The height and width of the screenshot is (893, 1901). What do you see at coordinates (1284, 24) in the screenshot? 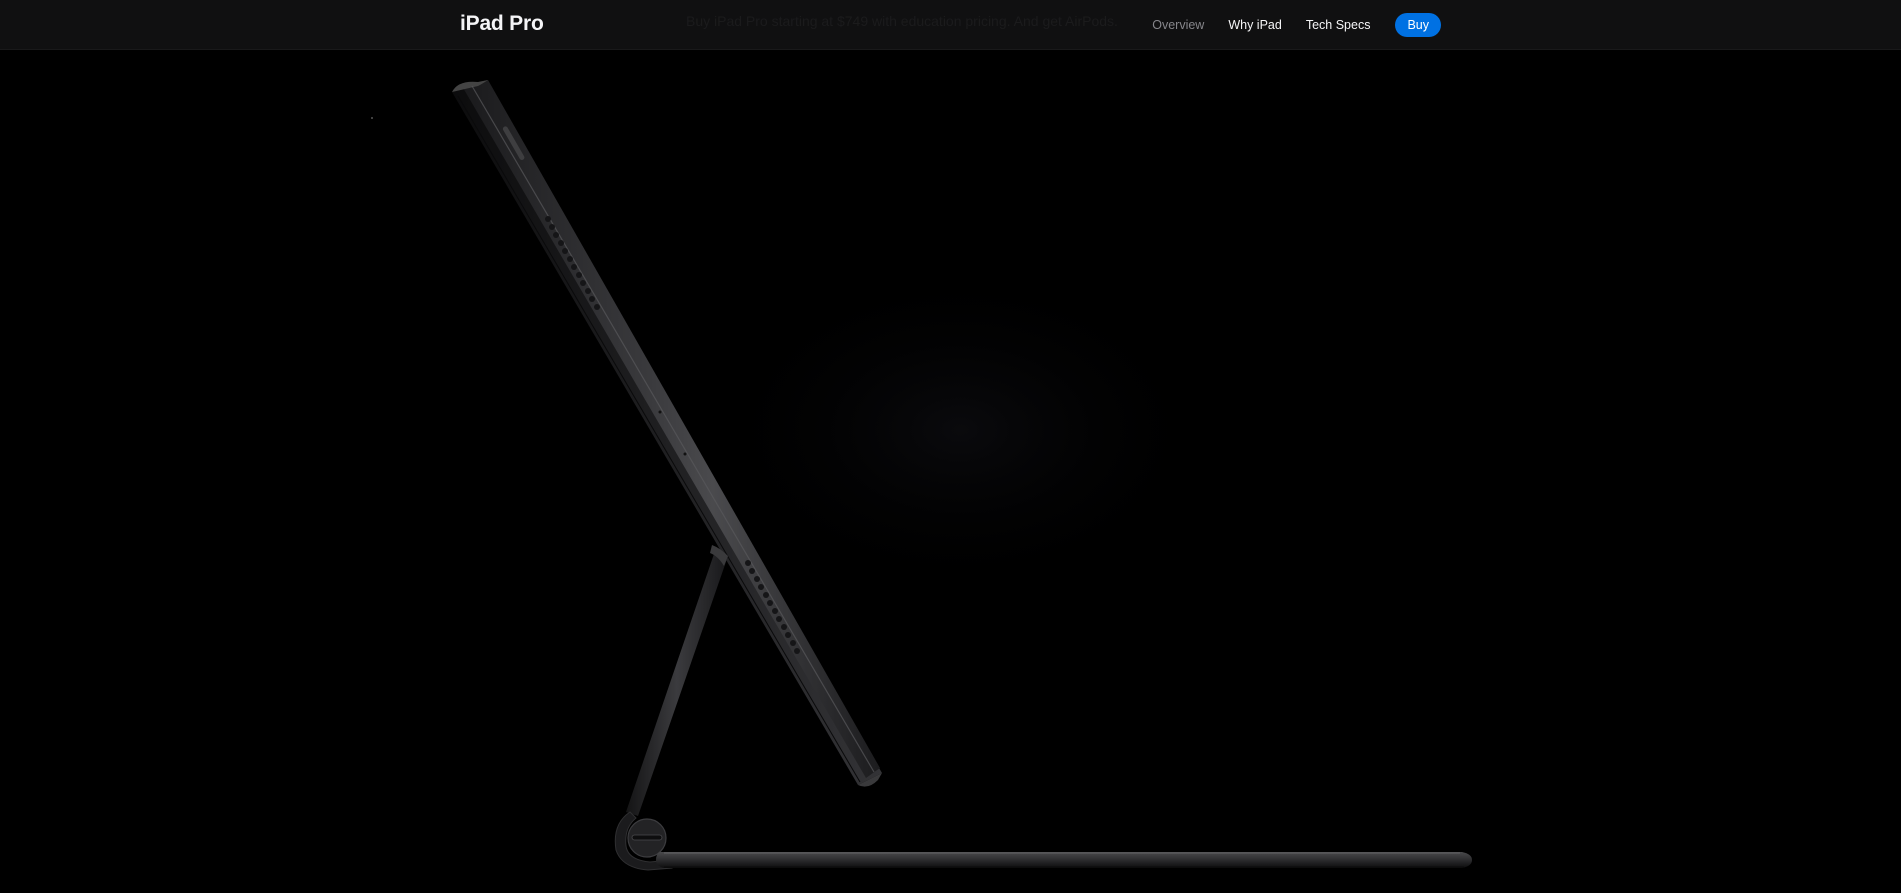
I see `local-nav-menu: Overview Why iPad Tech Specs Buy` at bounding box center [1284, 24].